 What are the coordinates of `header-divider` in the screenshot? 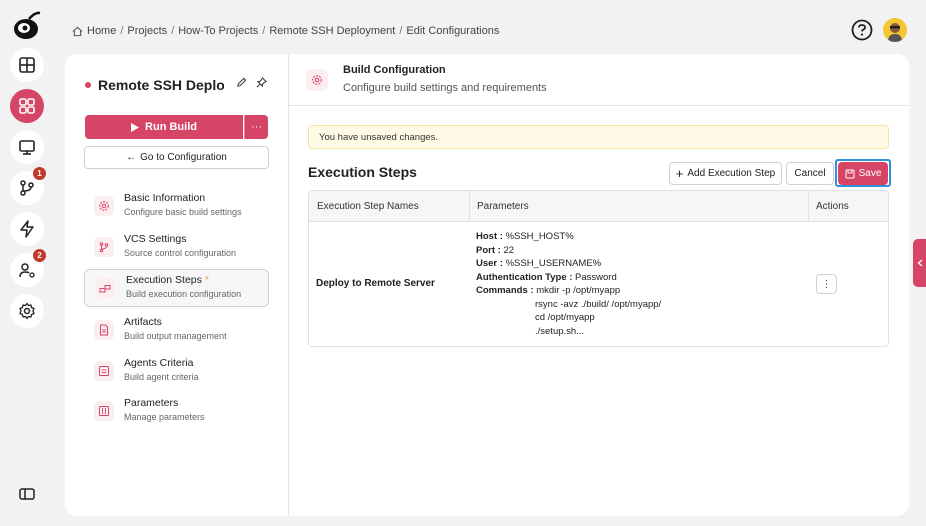 It's located at (599, 105).